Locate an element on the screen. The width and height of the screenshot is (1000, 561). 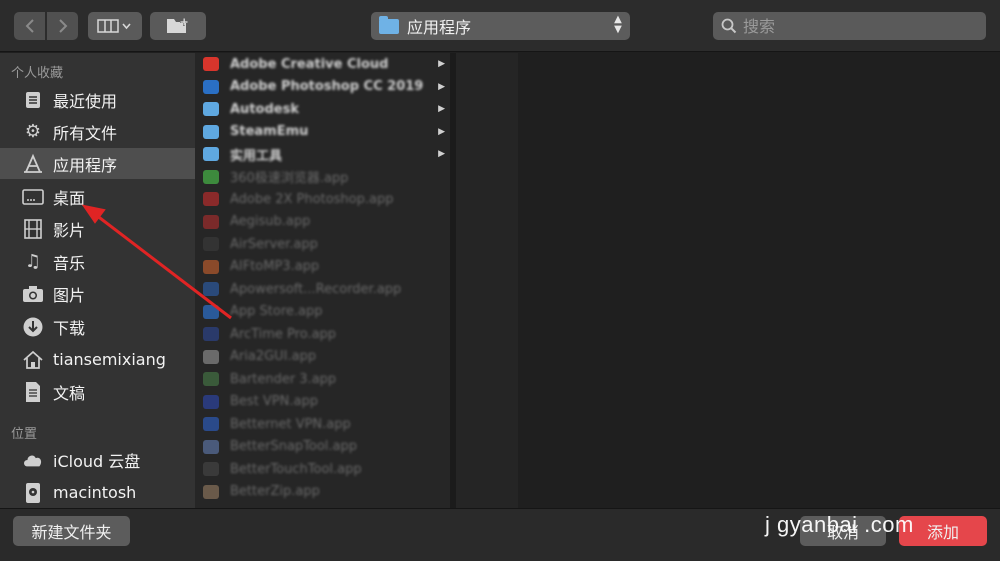
back-button is located at coordinates (29, 26).